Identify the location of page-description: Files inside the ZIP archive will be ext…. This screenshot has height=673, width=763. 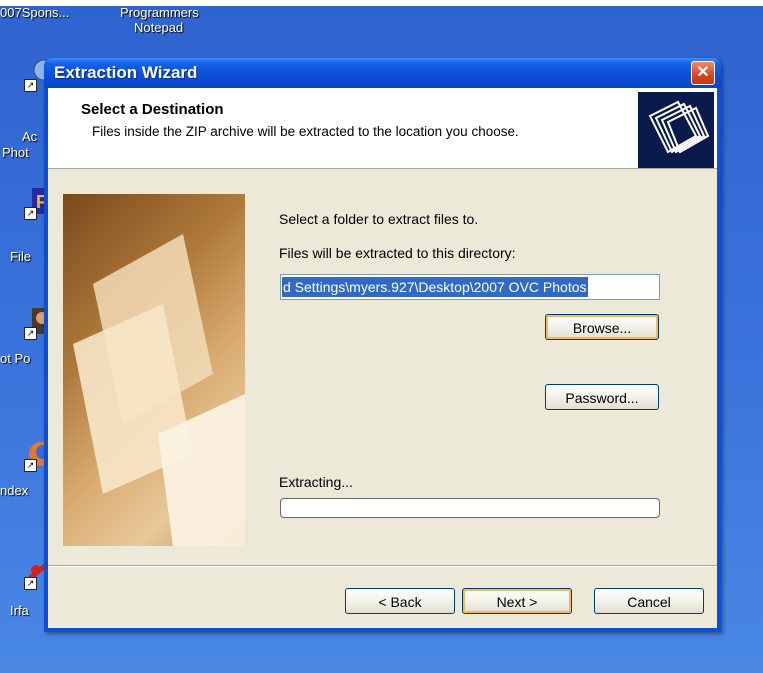
(305, 131).